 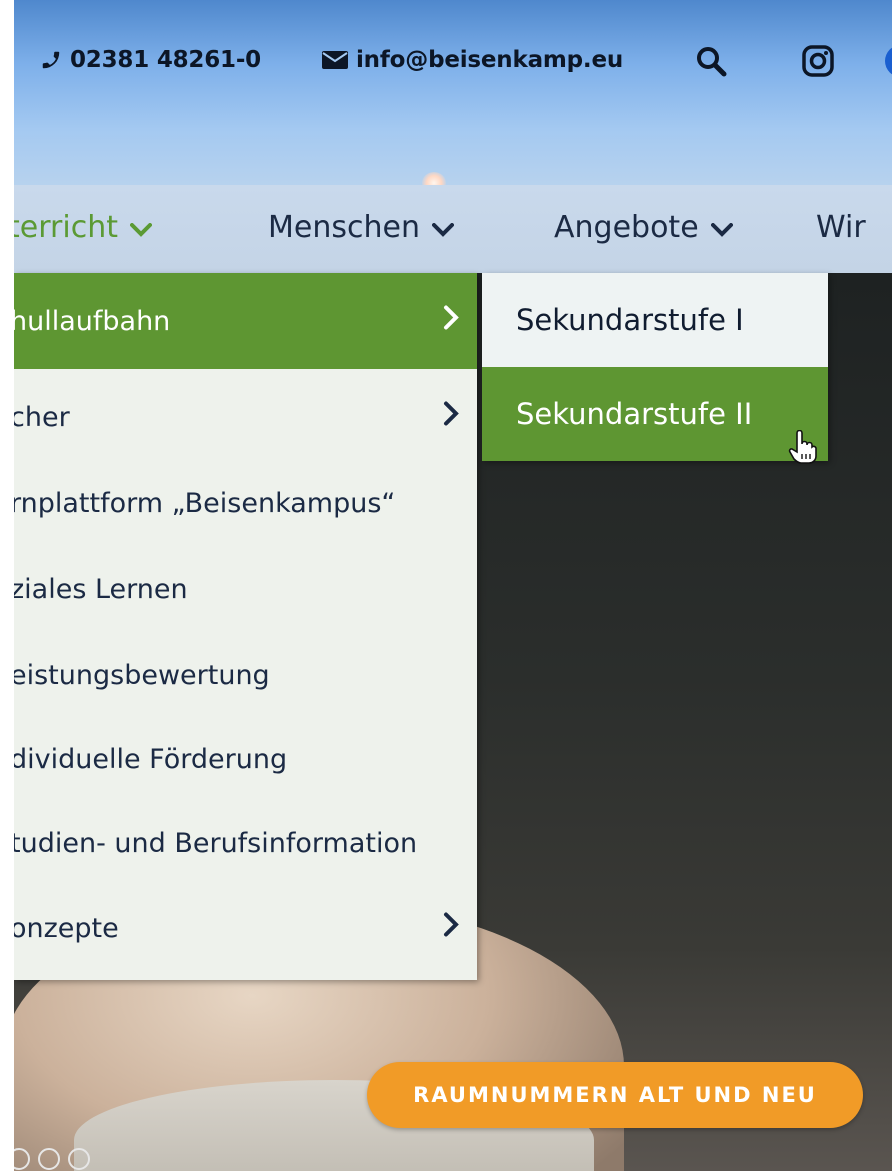 I want to click on dropdown-item-soziales-lernen: ziales Lernen, so click(x=245, y=589).